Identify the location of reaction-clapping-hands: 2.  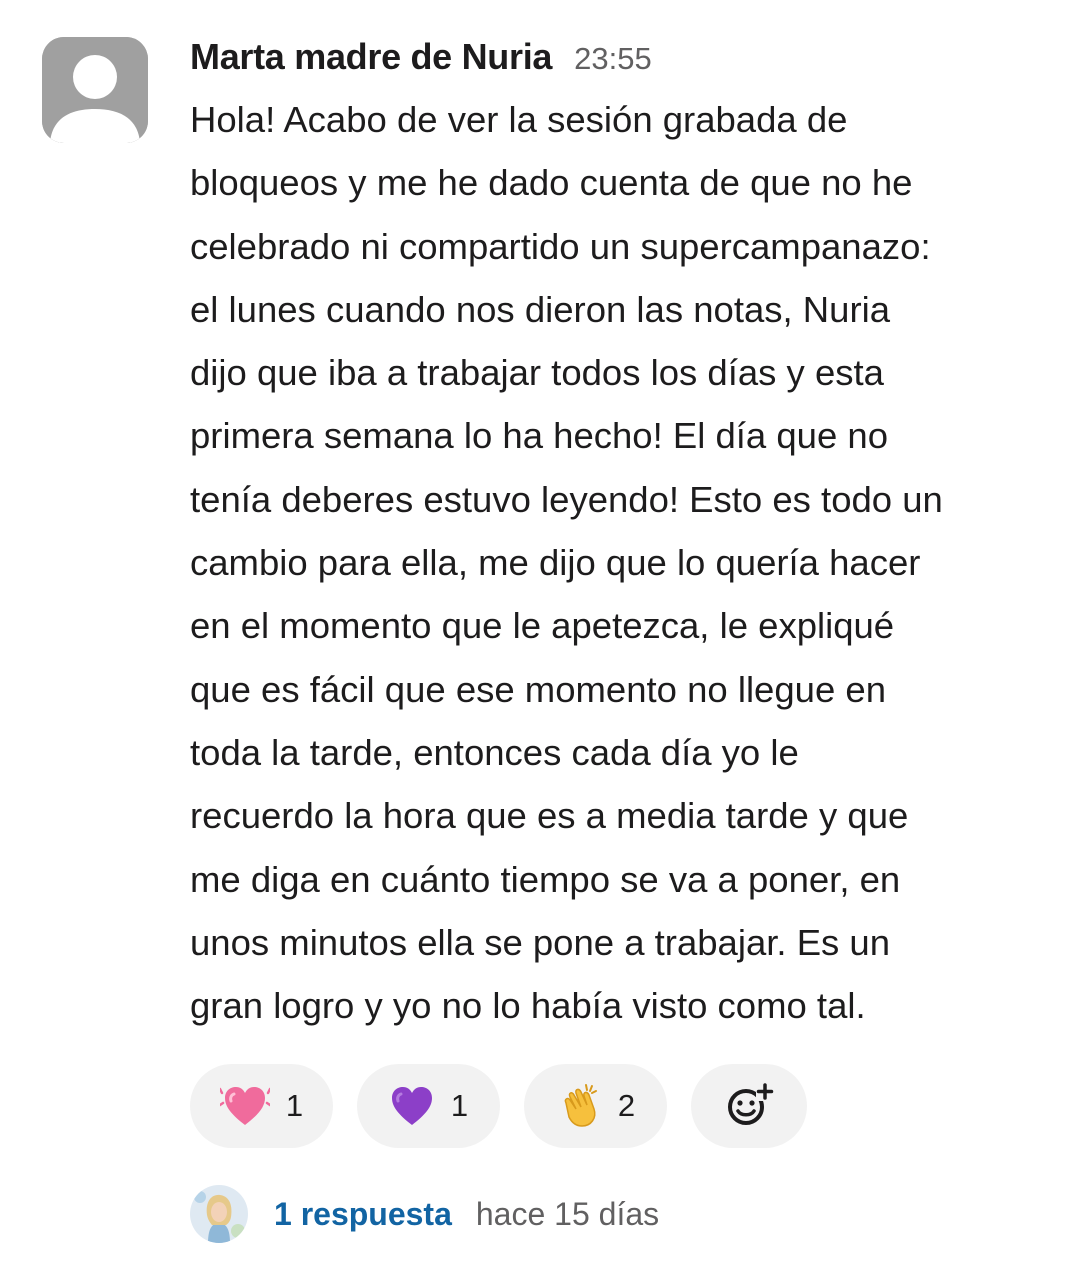
(595, 1106).